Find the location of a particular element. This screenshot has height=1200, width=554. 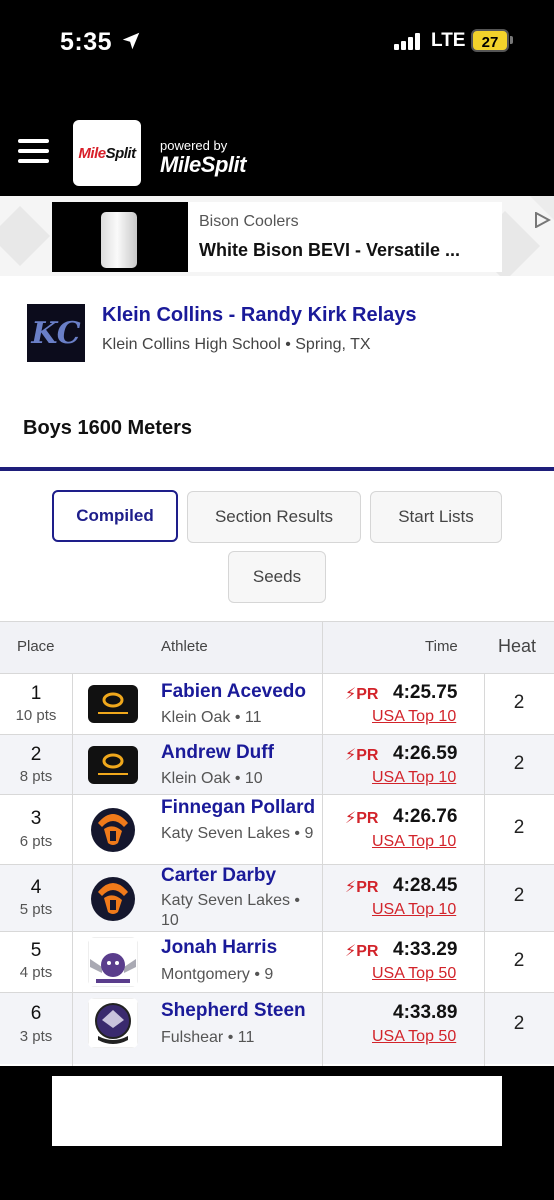

points: 10 pts is located at coordinates (36, 715).